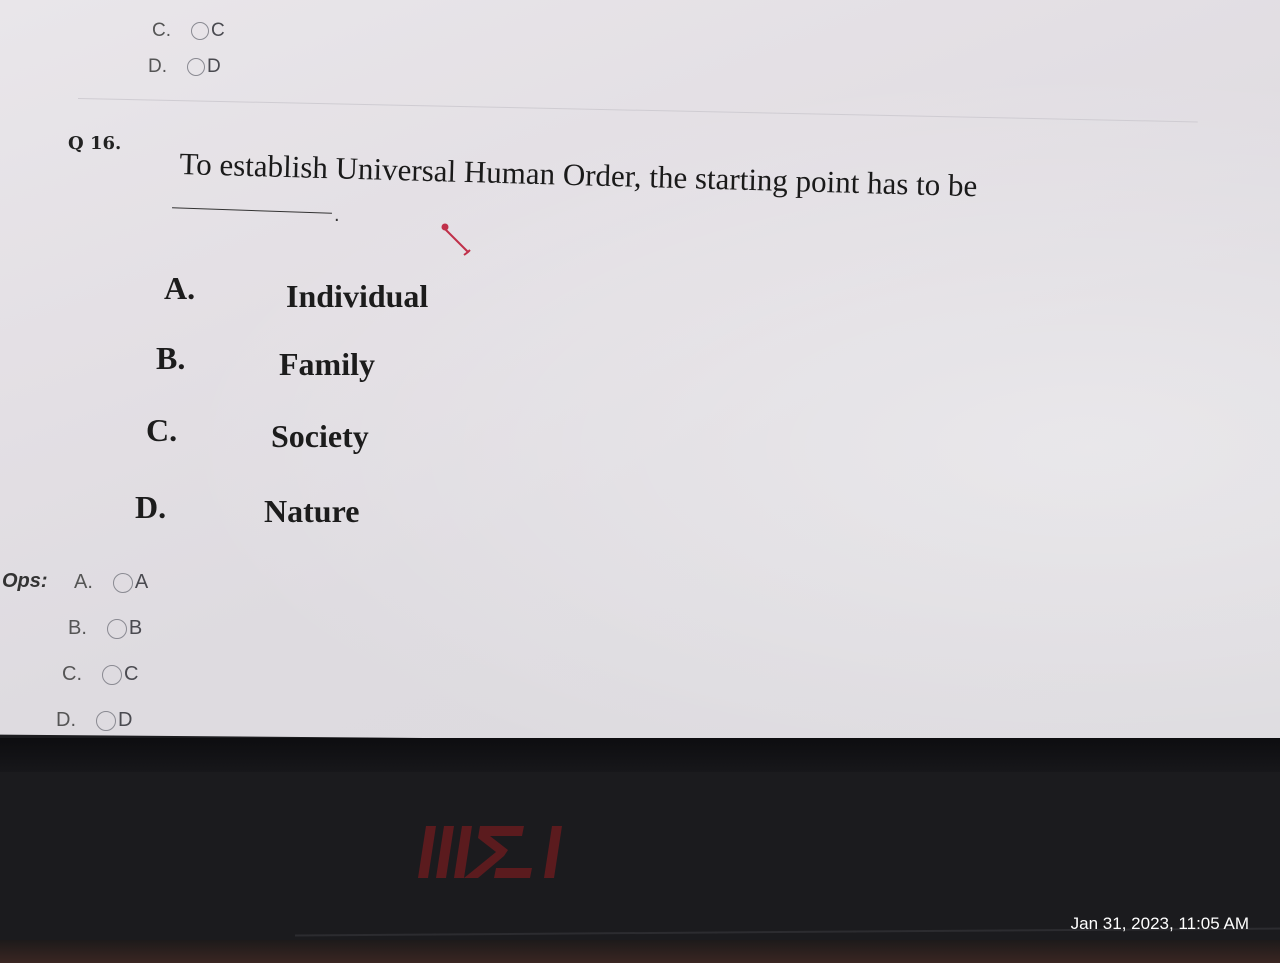  What do you see at coordinates (131, 674) in the screenshot?
I see `answer-option-value: C` at bounding box center [131, 674].